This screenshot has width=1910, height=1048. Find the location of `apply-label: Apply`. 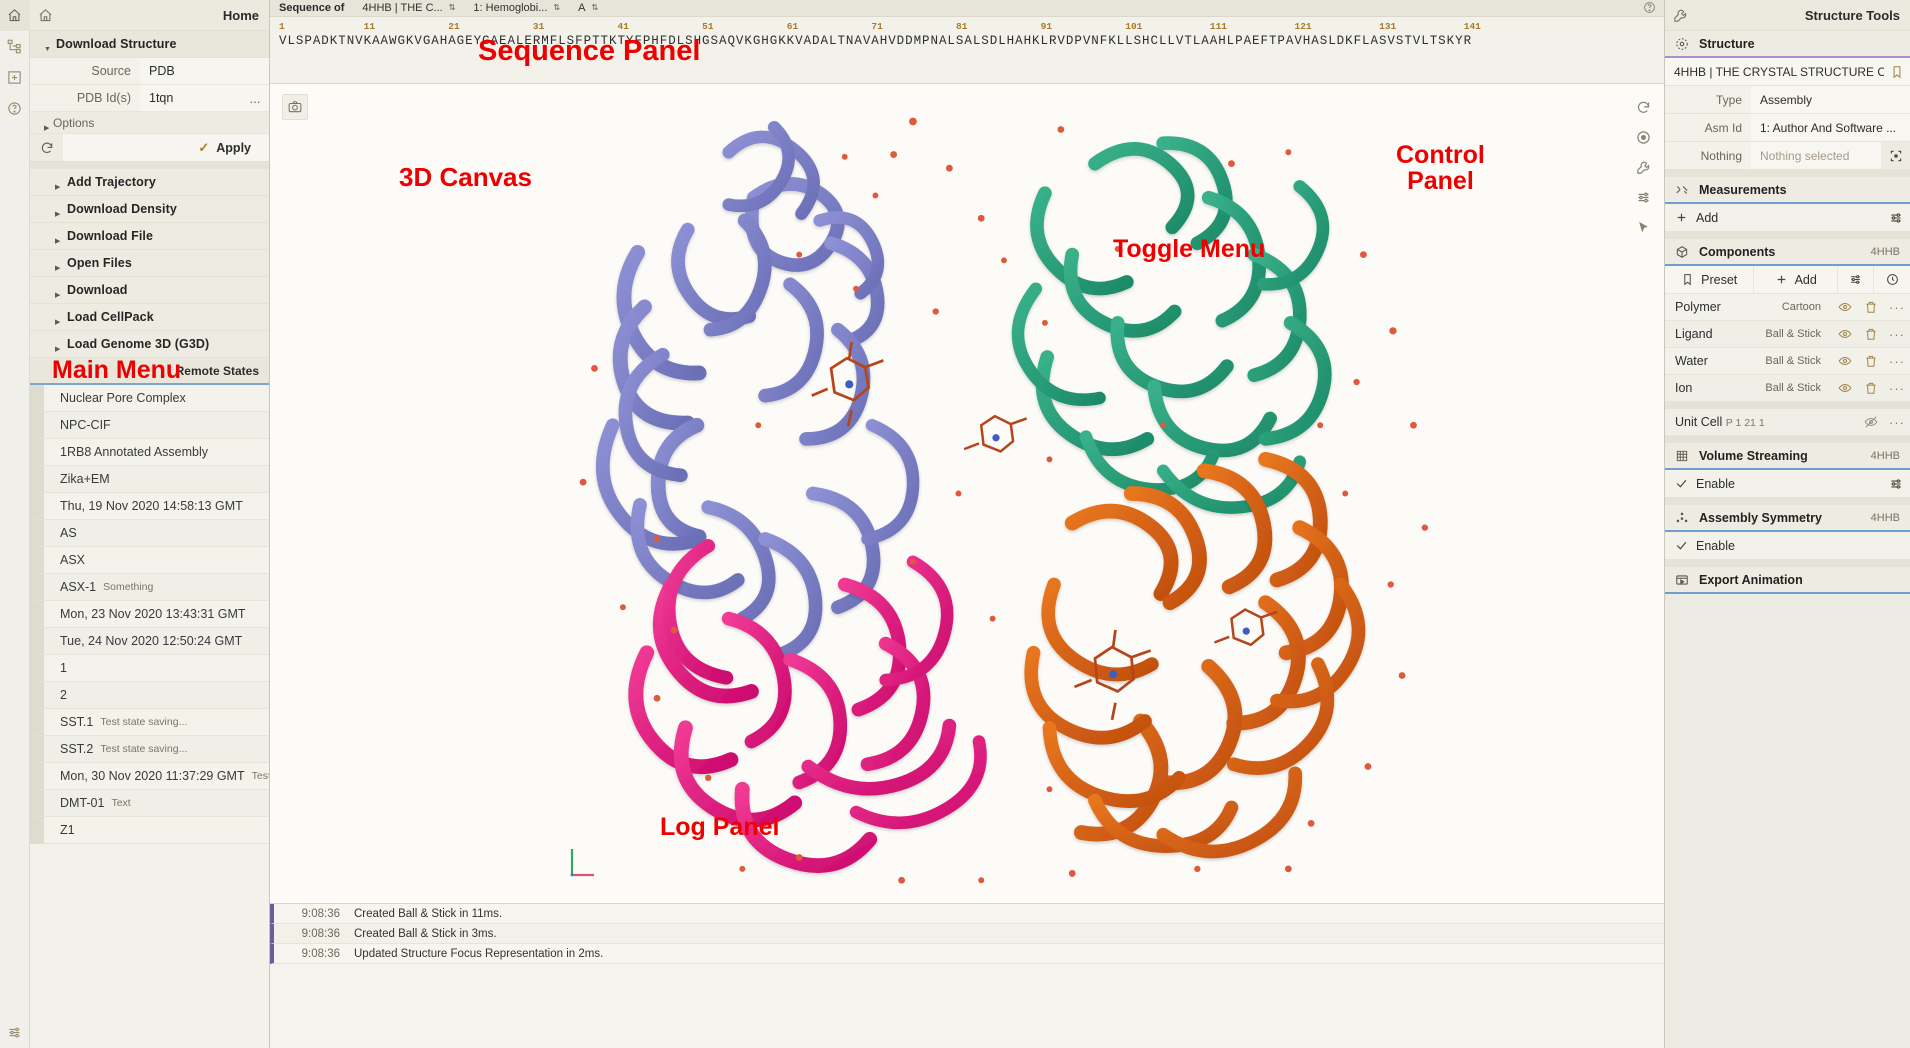

apply-label: Apply is located at coordinates (233, 147).